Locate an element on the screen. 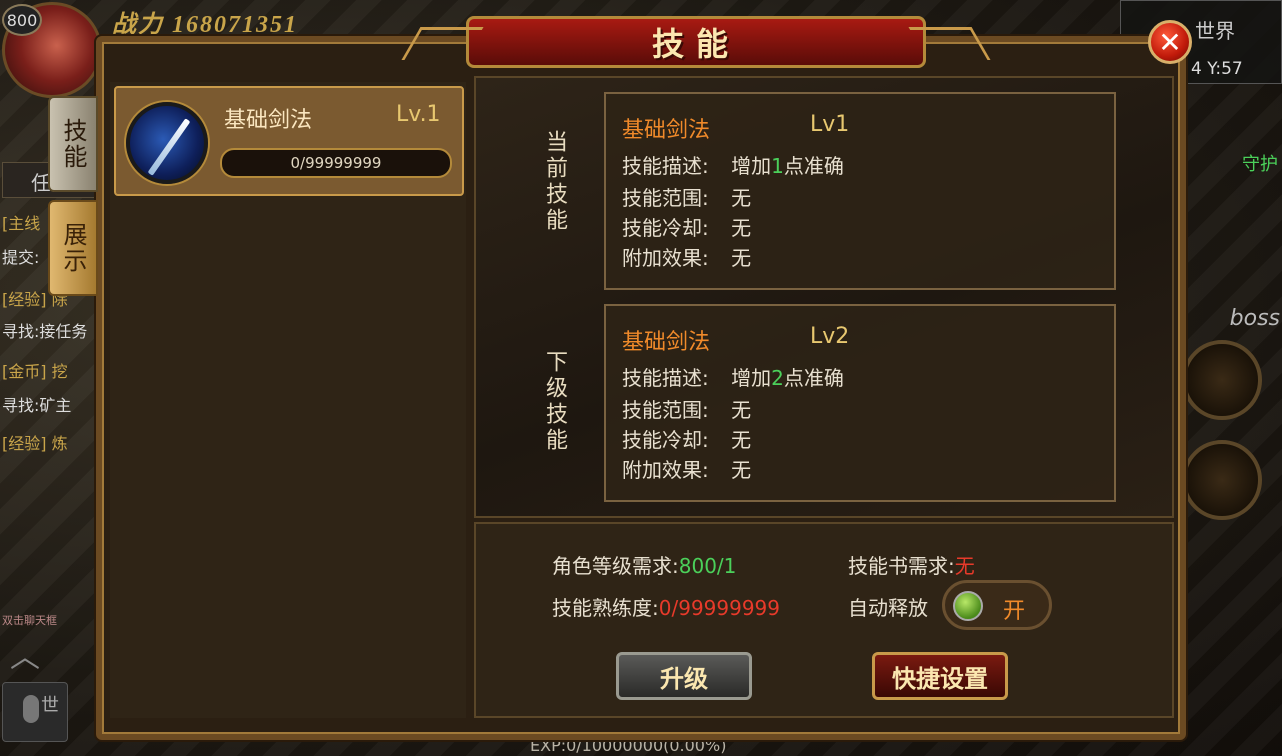  skill-list-item: 基础剑法 Lv.1 0/99999999 is located at coordinates (289, 141).